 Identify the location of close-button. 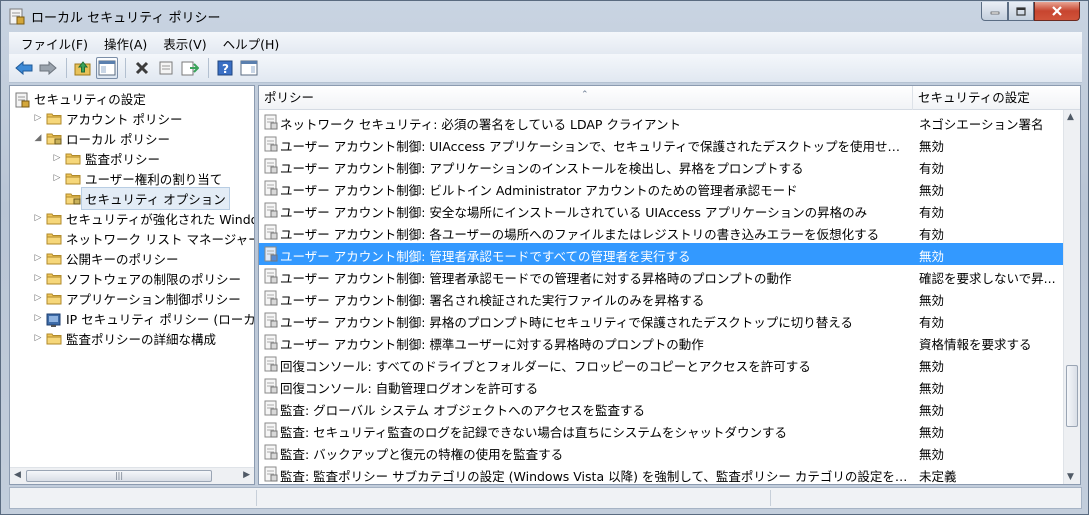
(1057, 11).